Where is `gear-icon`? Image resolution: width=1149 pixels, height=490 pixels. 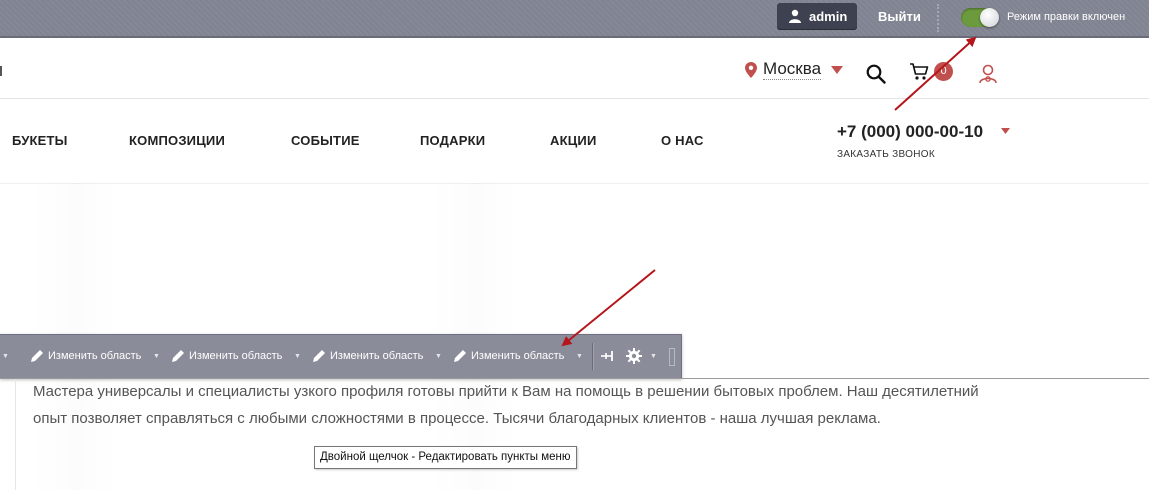 gear-icon is located at coordinates (634, 356).